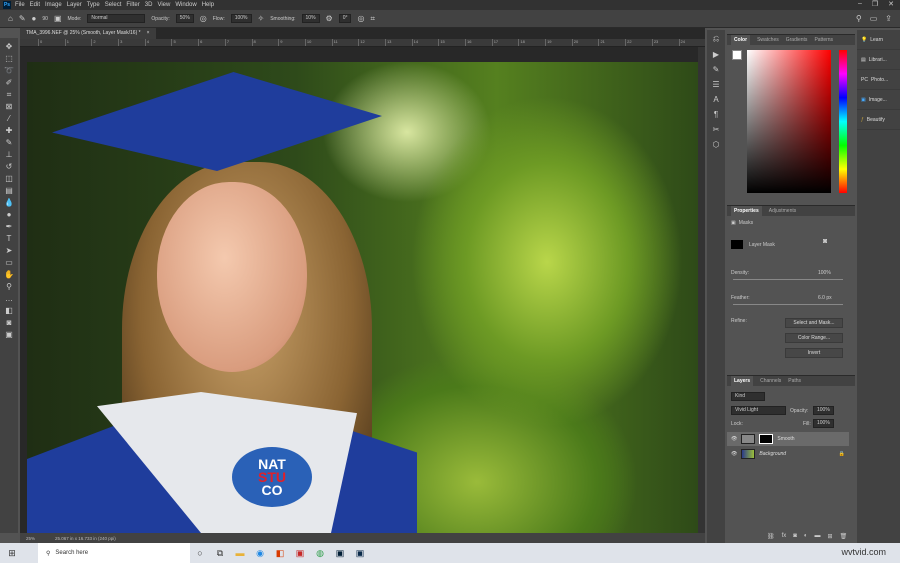 The image size is (900, 563). Describe the element at coordinates (329, 18) in the screenshot. I see `gear-icon: ⚙` at that location.